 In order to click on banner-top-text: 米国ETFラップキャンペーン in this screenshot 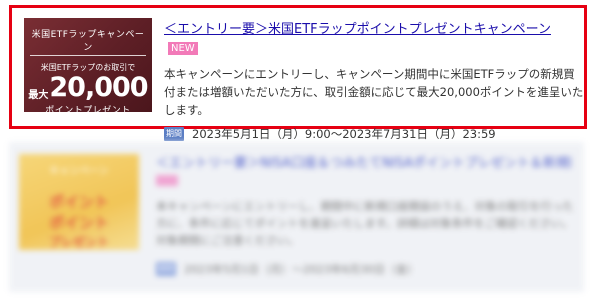, I will do `click(88, 40)`.